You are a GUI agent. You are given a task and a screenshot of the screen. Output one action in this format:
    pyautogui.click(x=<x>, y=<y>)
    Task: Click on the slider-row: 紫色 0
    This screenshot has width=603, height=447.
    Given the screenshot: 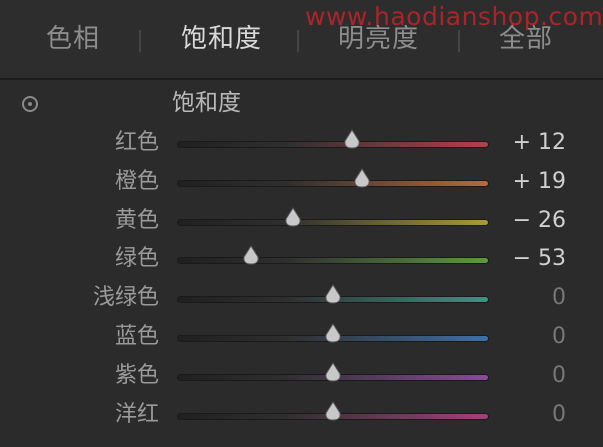 What is the action you would take?
    pyautogui.click(x=301, y=378)
    